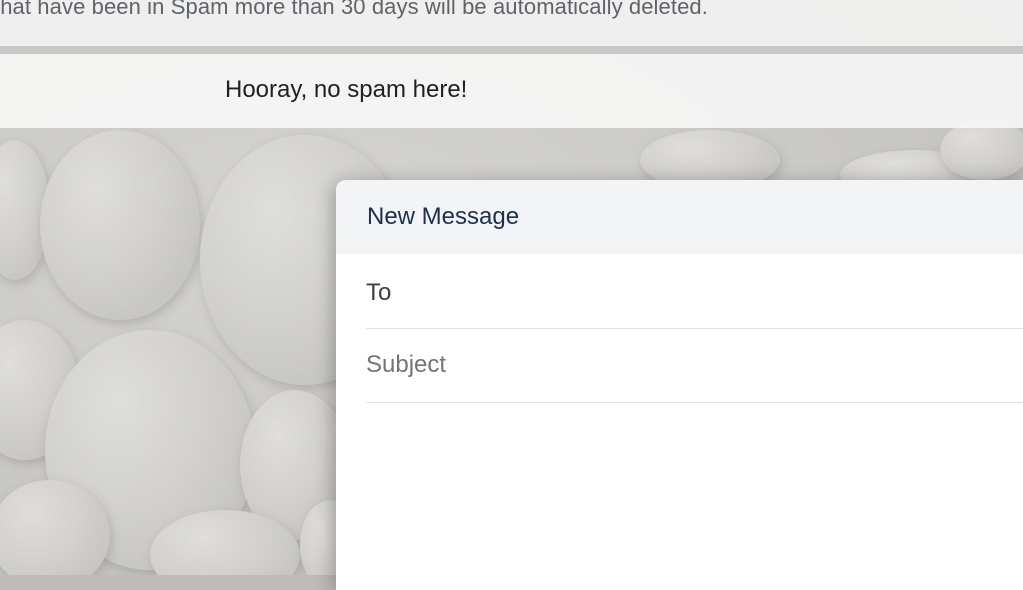  What do you see at coordinates (511, 50) in the screenshot?
I see `divider` at bounding box center [511, 50].